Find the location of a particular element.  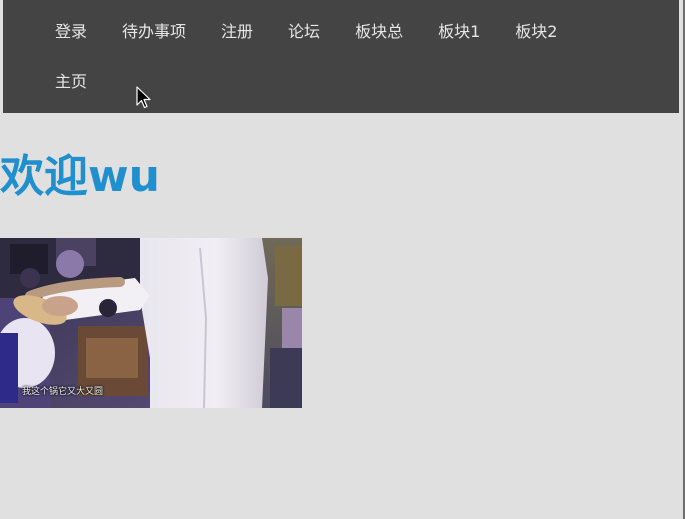

nav-link-register: 注册 is located at coordinates (237, 32).